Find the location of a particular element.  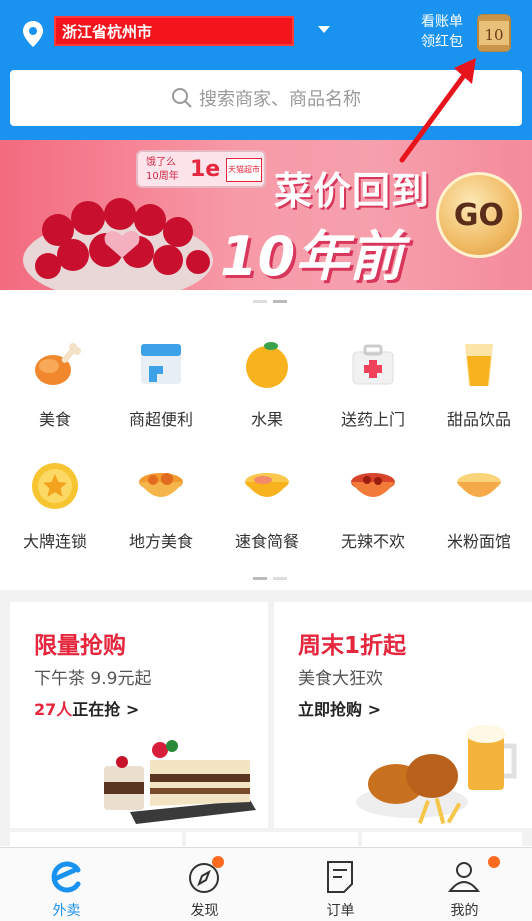

search-icon is located at coordinates (182, 98).